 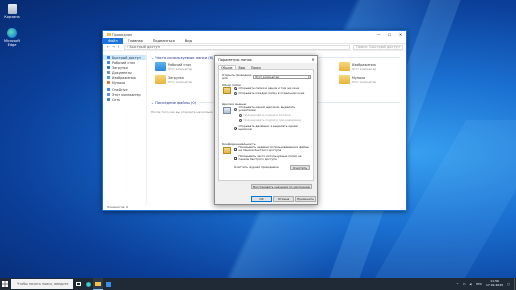 I want to click on radio-underline-always: Подчеркивать подписи значков, so click(x=265, y=115).